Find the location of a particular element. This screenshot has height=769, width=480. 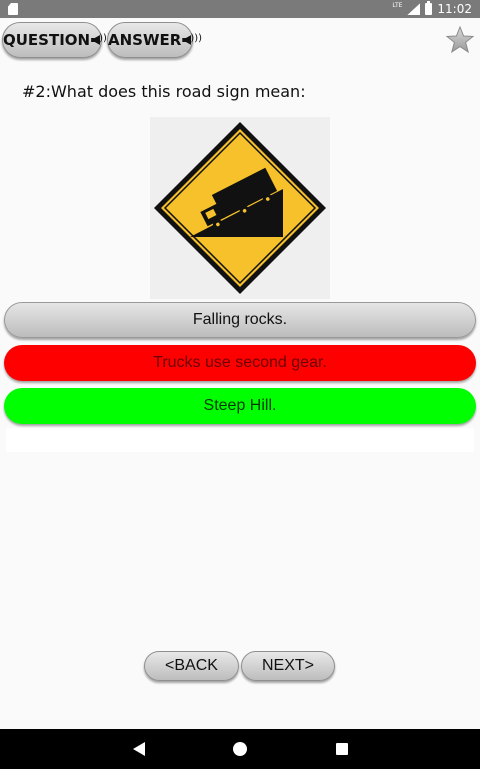

system-navigation-bar is located at coordinates (240, 749).